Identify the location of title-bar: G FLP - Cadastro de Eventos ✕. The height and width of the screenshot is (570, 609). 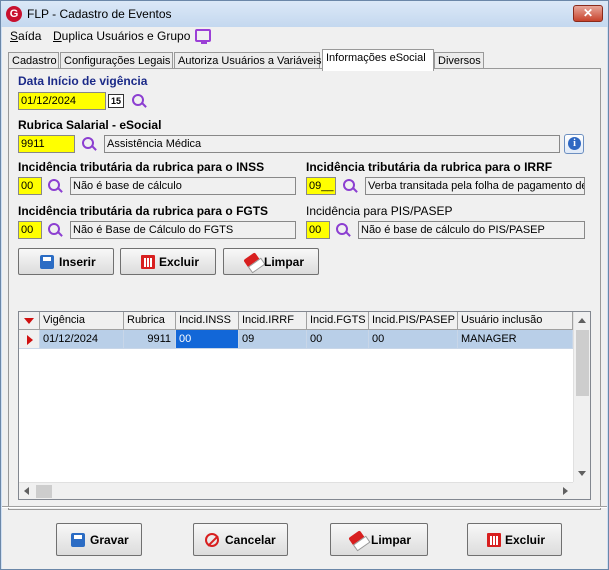
(304, 14).